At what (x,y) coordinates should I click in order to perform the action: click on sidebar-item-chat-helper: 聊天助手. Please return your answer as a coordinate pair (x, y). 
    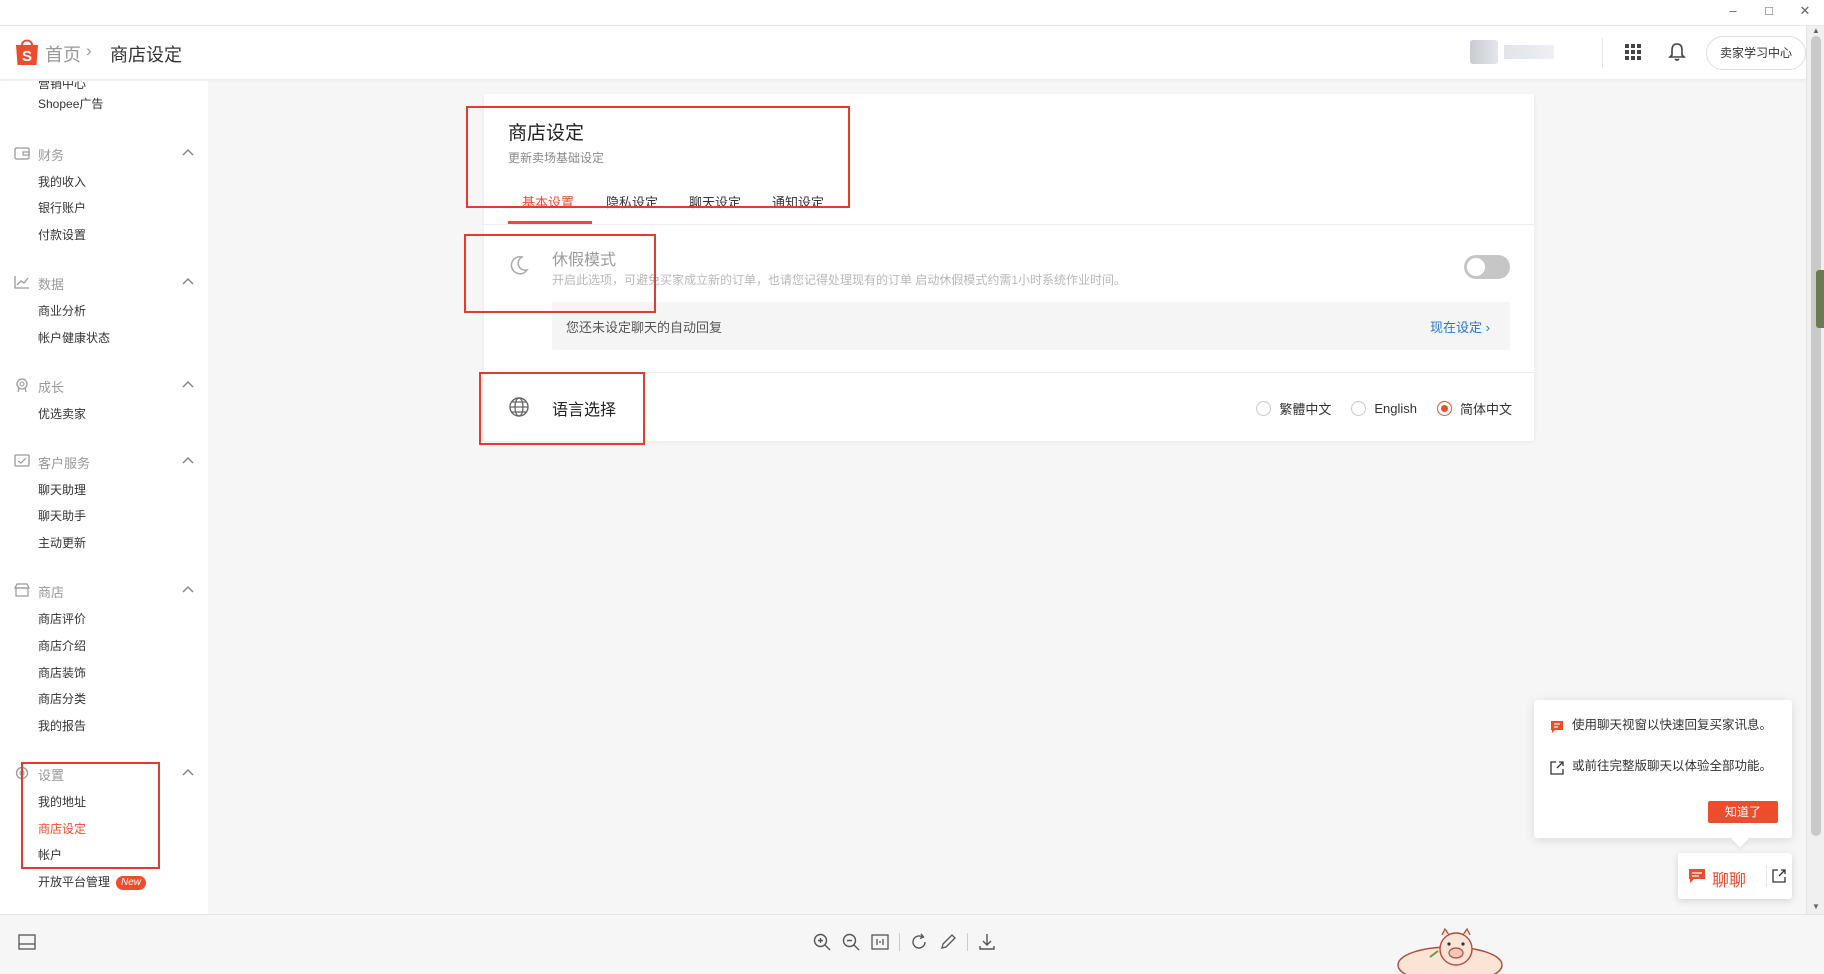
    Looking at the image, I should click on (62, 515).